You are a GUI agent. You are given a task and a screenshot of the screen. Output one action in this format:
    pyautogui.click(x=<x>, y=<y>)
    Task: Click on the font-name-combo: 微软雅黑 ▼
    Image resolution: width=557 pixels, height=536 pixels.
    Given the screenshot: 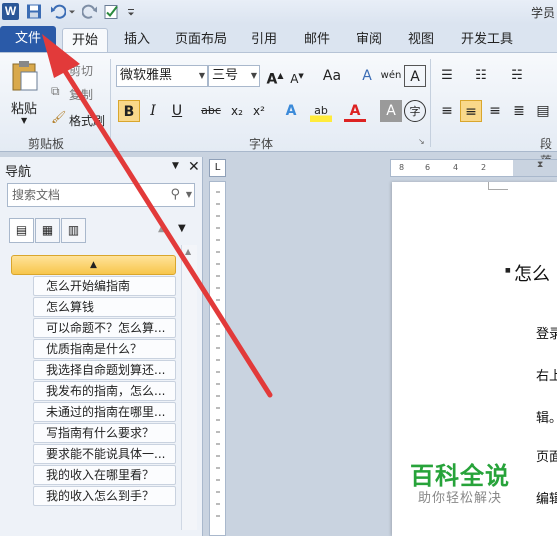 What is the action you would take?
    pyautogui.click(x=162, y=76)
    